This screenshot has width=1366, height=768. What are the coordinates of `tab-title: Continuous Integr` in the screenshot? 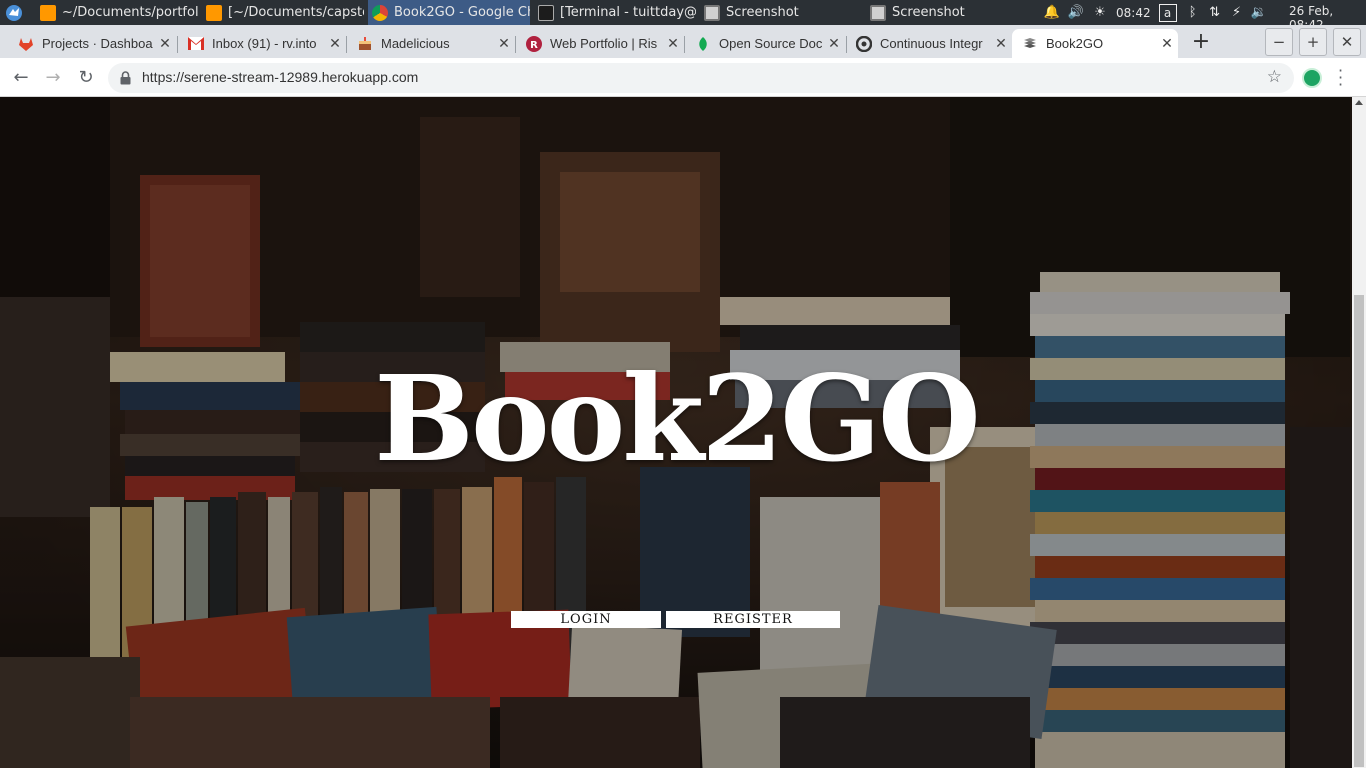 It's located at (931, 43).